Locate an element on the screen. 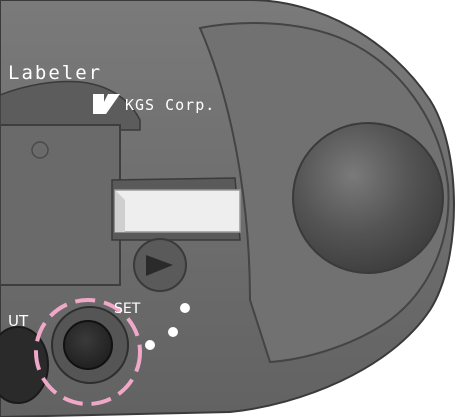  label-tape is located at coordinates (177, 211).